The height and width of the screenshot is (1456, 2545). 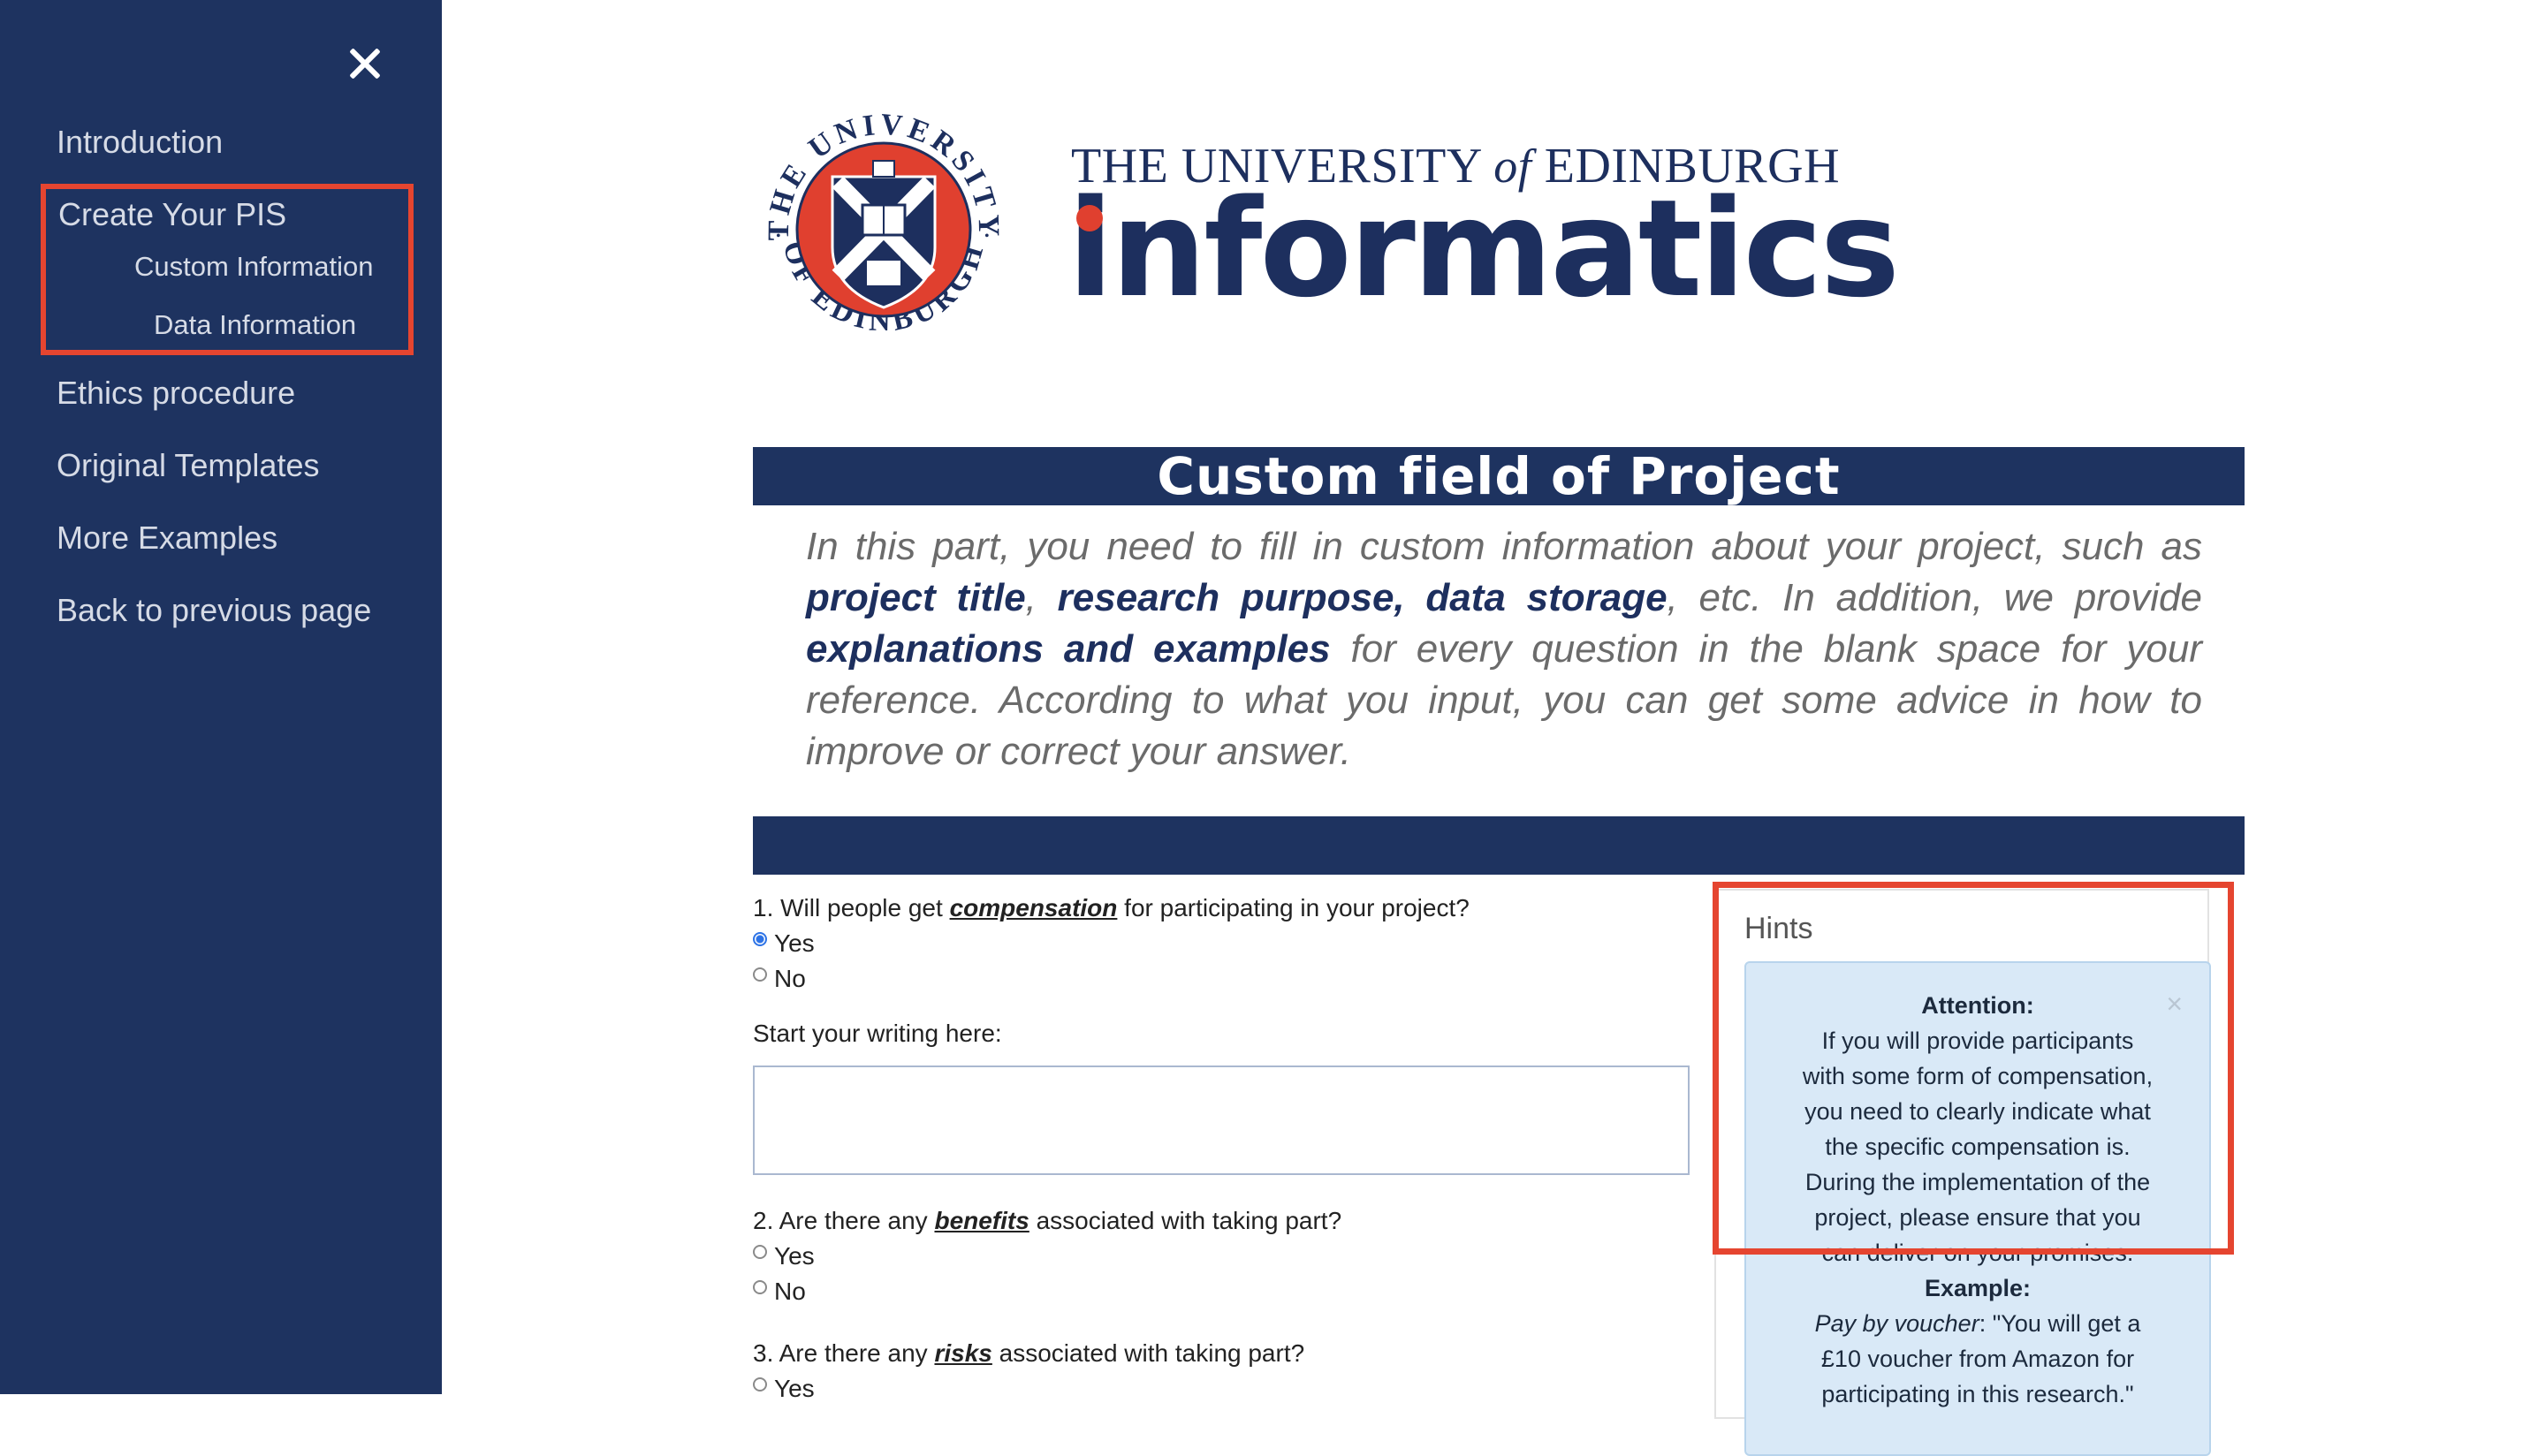 What do you see at coordinates (779, 979) in the screenshot?
I see `q1-option-no: No` at bounding box center [779, 979].